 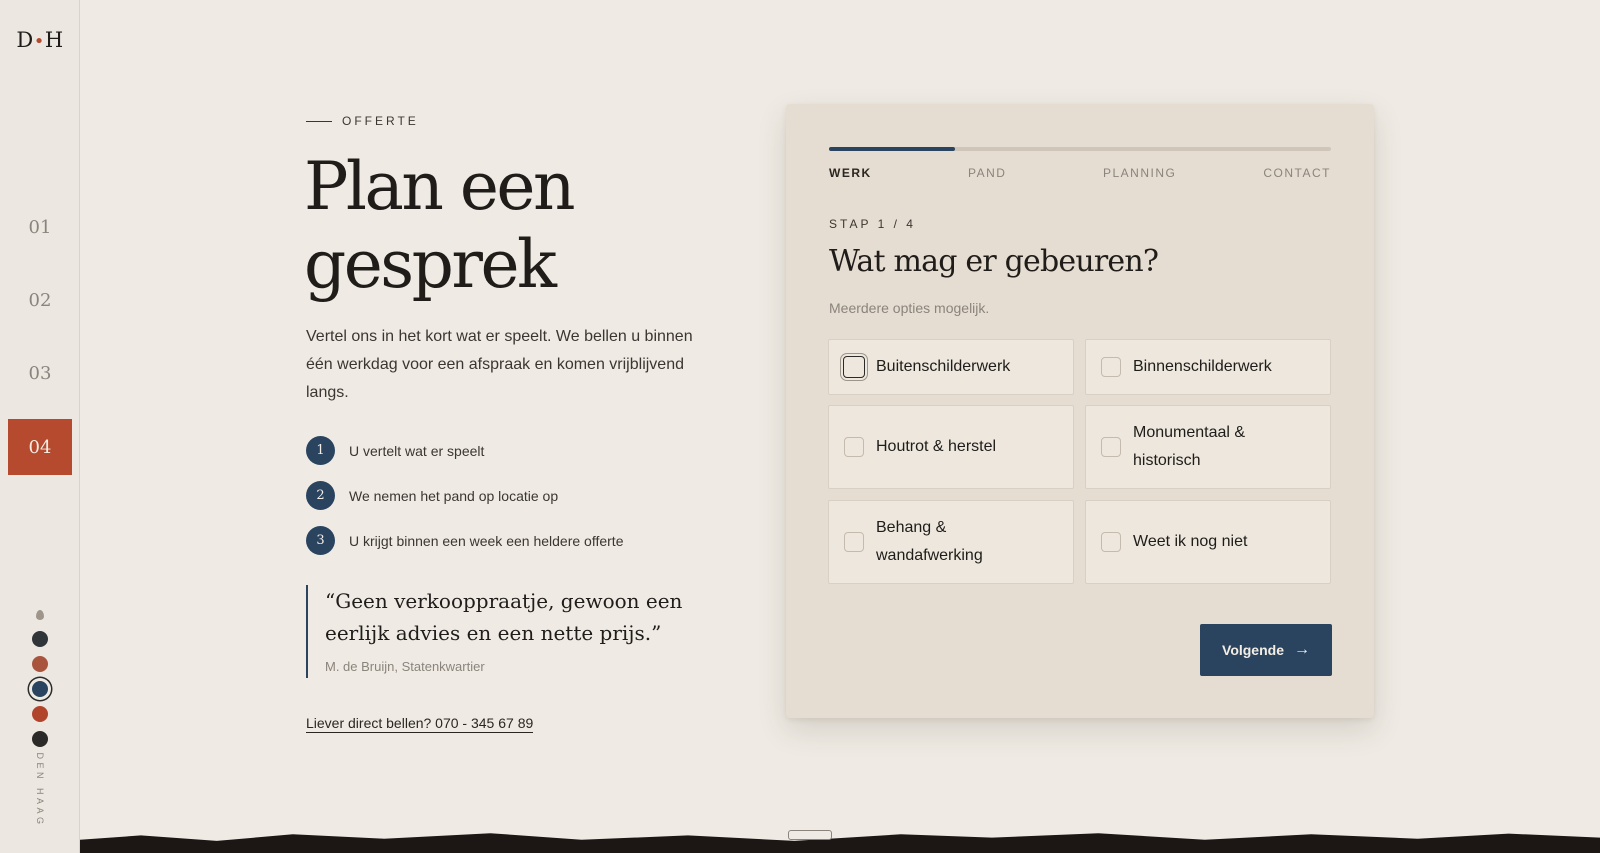 I want to click on eyebrow-text: OFFERTE, so click(x=380, y=121).